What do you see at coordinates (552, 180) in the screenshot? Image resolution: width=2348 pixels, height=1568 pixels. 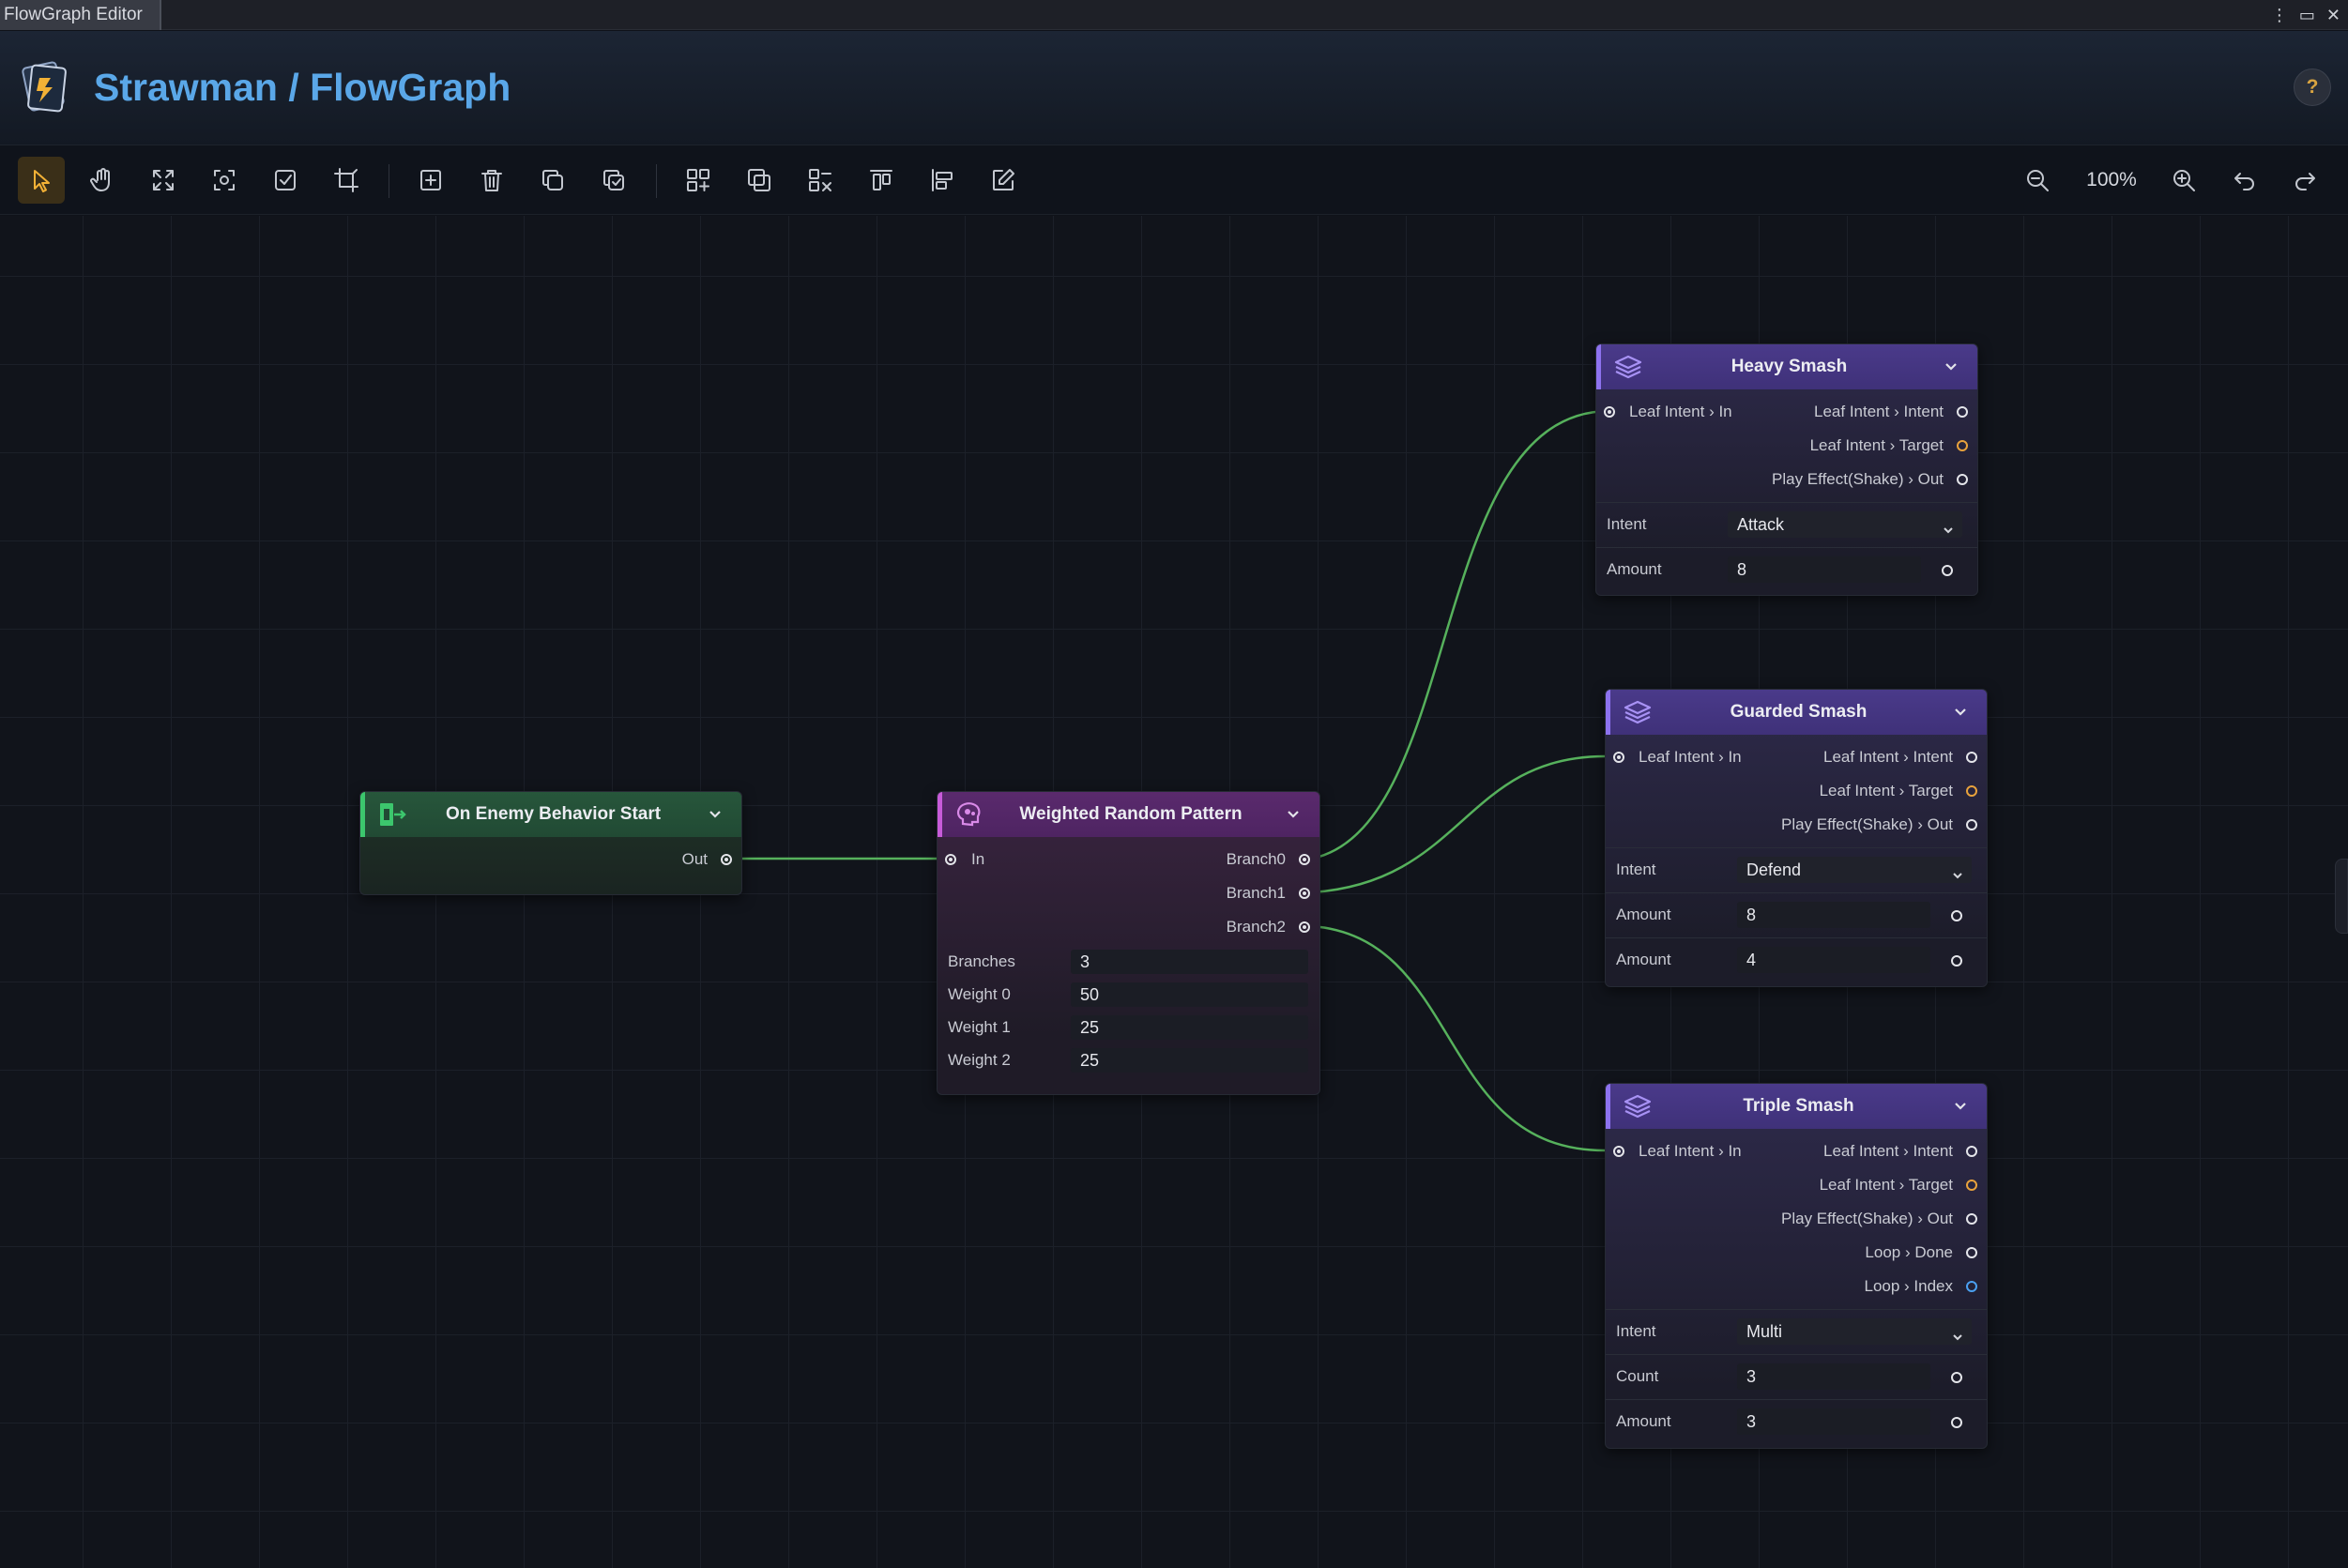 I see `duplicate-button` at bounding box center [552, 180].